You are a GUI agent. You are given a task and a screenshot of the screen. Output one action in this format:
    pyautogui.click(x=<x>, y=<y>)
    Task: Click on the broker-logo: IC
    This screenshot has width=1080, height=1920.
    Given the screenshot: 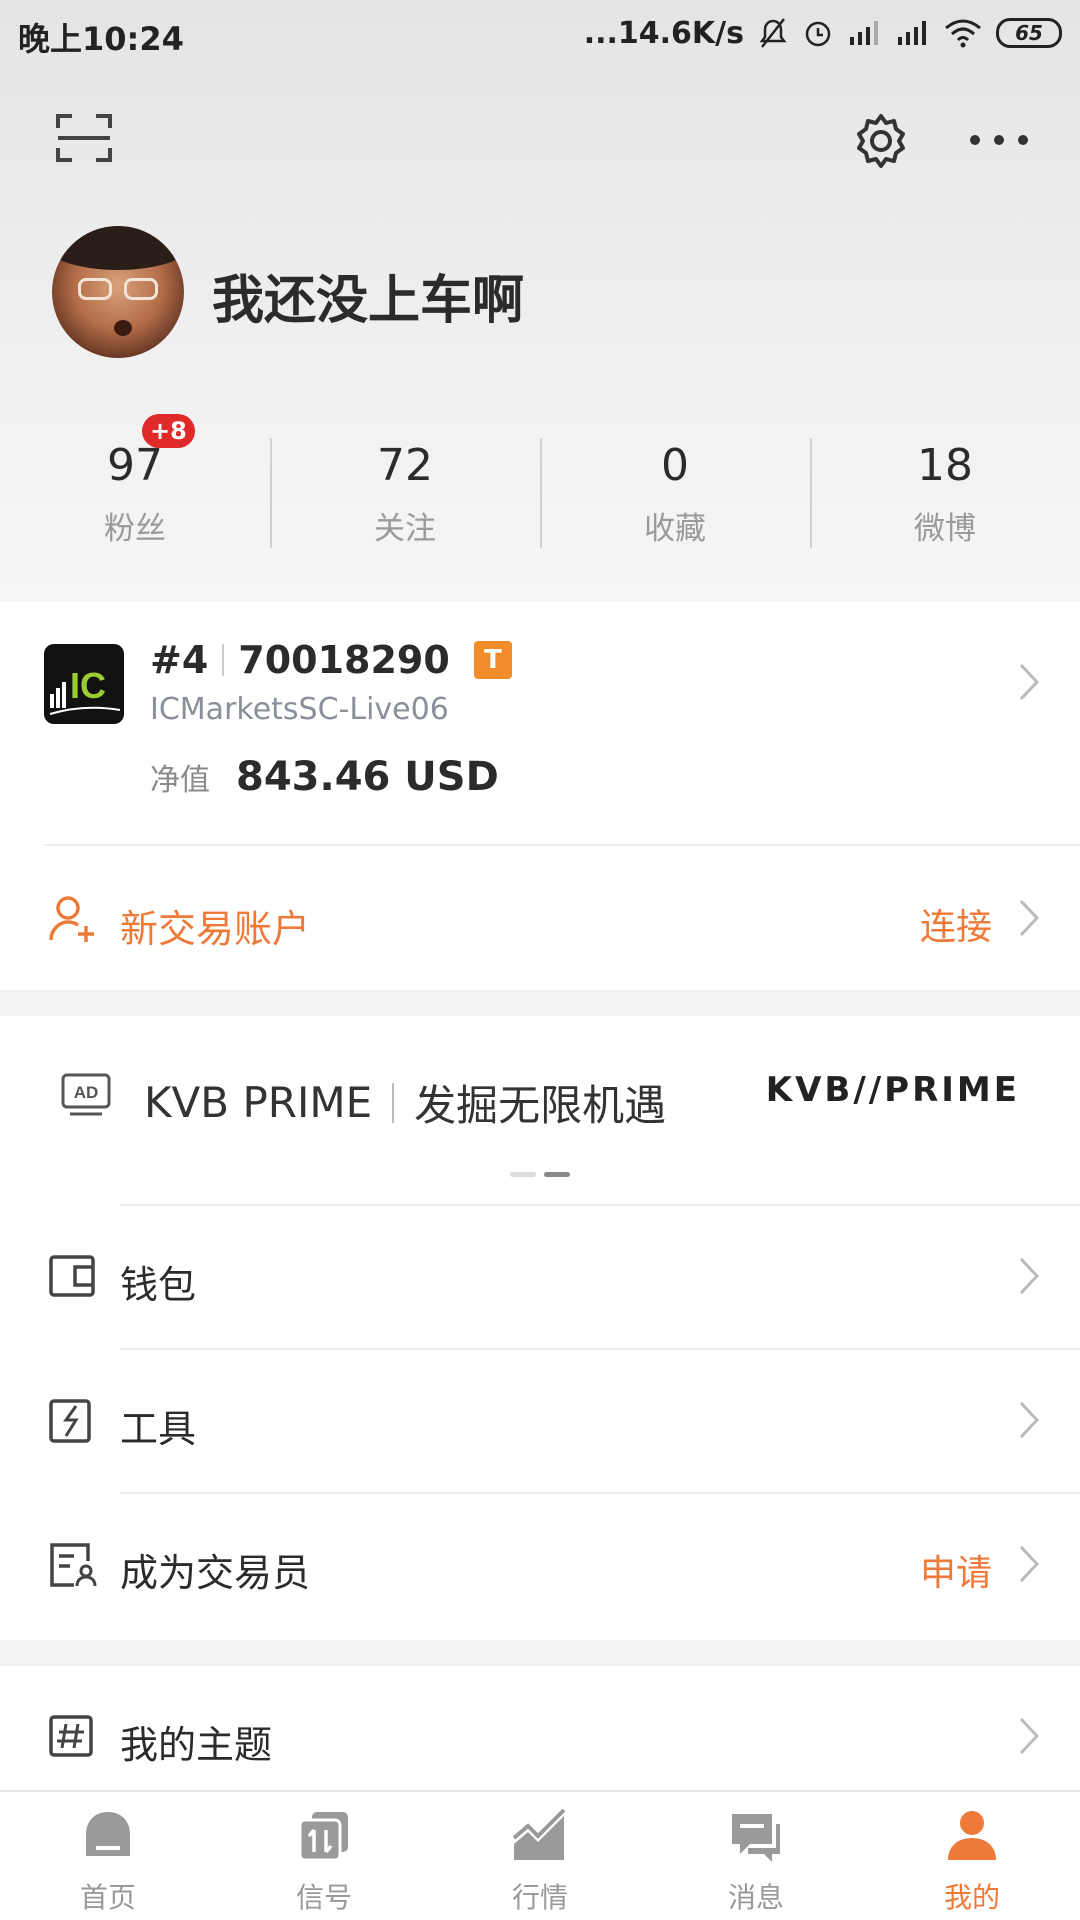 What is the action you would take?
    pyautogui.click(x=84, y=684)
    